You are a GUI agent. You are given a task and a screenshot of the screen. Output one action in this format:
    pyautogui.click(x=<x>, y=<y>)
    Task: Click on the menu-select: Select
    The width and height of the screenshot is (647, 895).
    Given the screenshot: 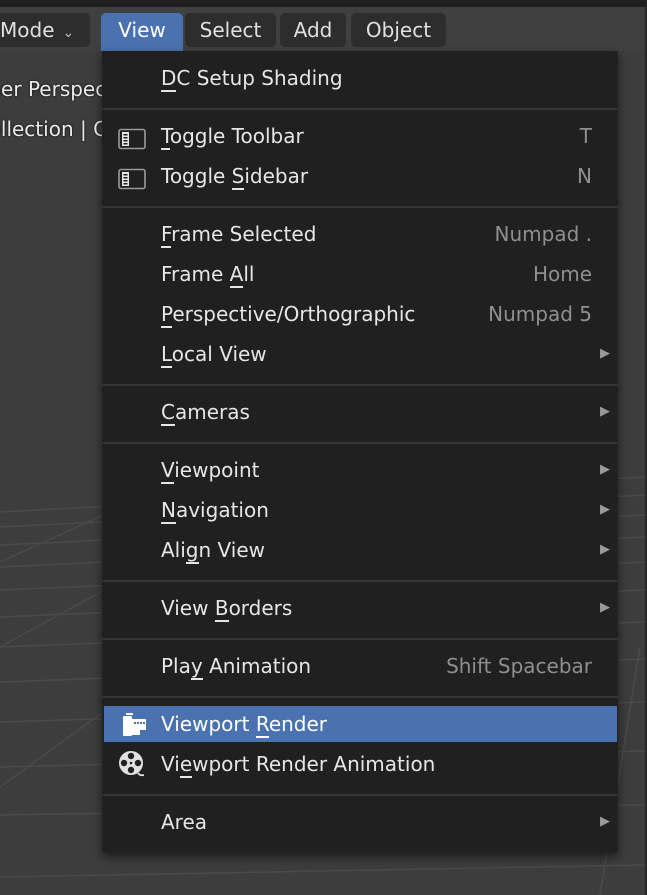 What is the action you would take?
    pyautogui.click(x=230, y=30)
    